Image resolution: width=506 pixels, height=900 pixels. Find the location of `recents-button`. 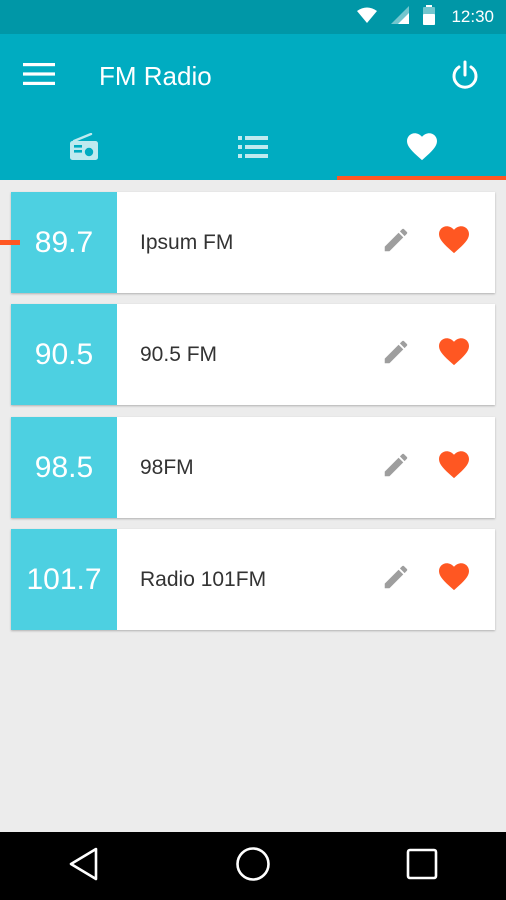

recents-button is located at coordinates (422, 866).